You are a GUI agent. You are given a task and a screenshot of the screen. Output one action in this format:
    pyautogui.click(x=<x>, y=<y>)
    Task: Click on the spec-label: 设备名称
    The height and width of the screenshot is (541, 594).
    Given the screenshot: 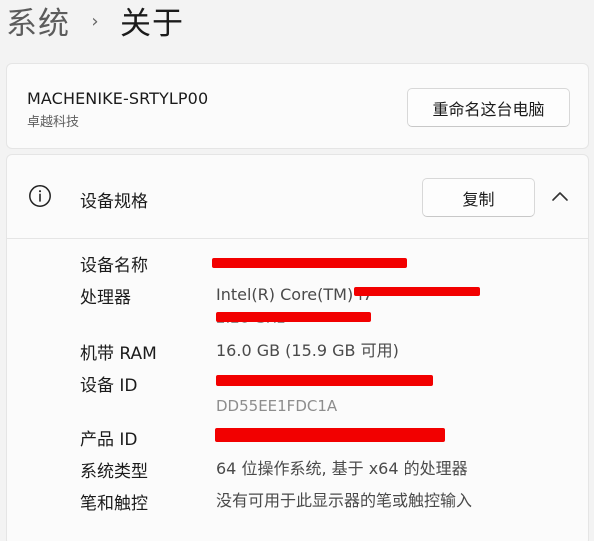 What is the action you would take?
    pyautogui.click(x=114, y=266)
    